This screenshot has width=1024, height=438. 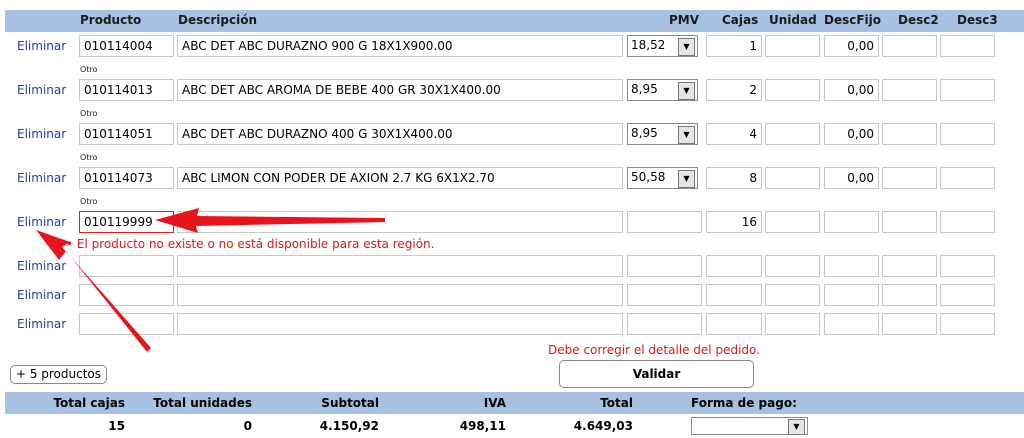 I want to click on pmv-select: 18,52 ▼, so click(x=662, y=46).